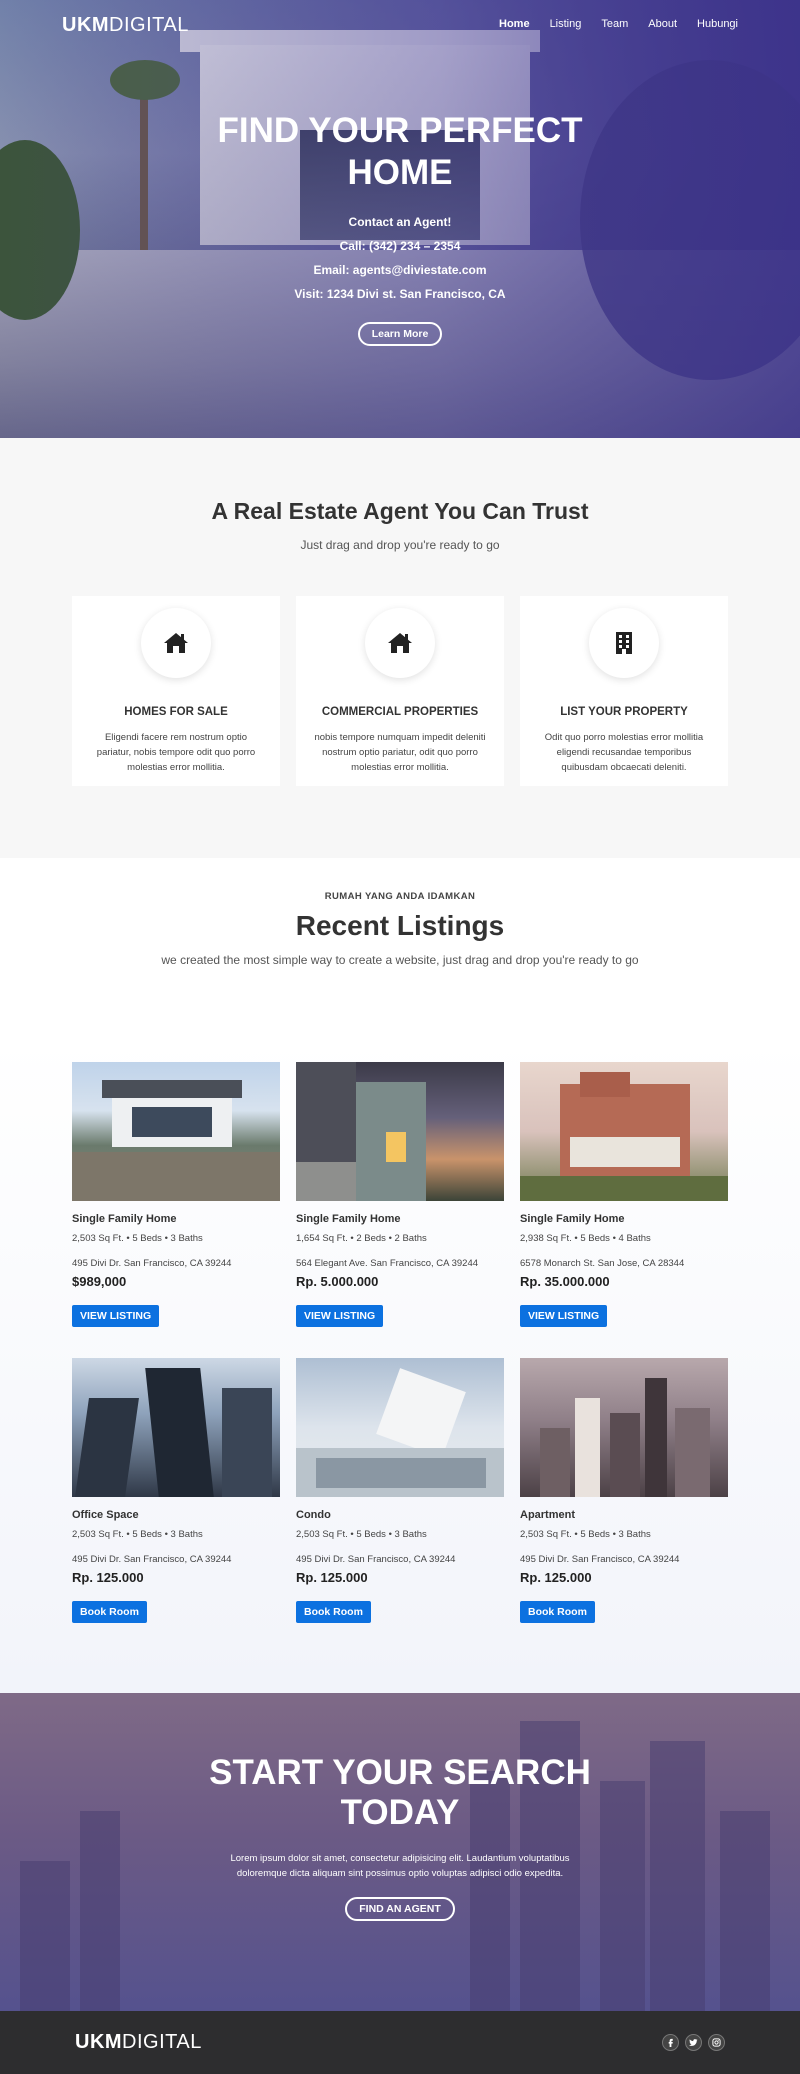  What do you see at coordinates (602, 1263) in the screenshot?
I see `listing-address: 6578 Monarch St. San Jose, CA 28344` at bounding box center [602, 1263].